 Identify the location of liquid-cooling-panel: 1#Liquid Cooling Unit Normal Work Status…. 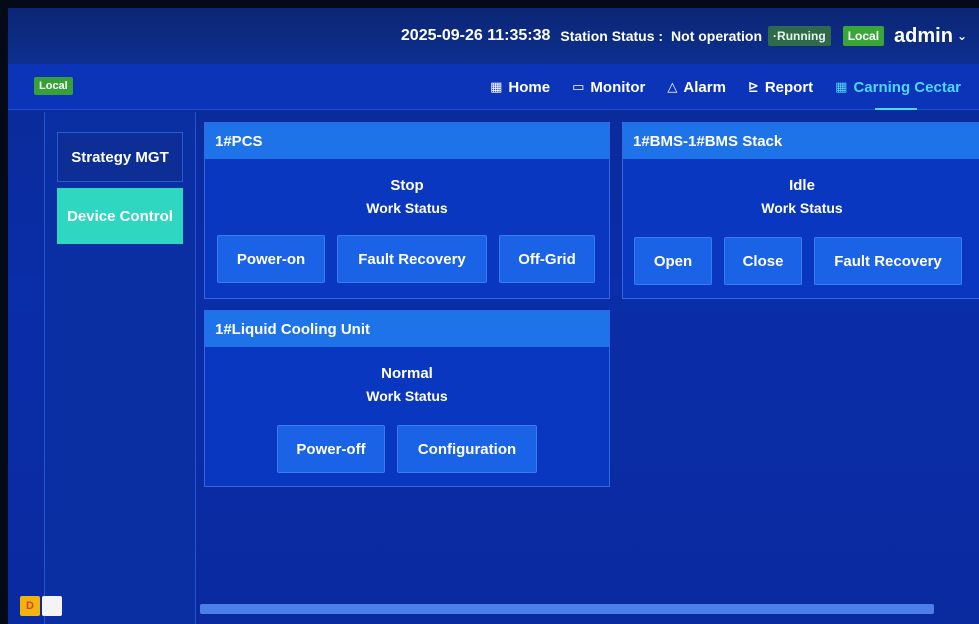
(407, 398).